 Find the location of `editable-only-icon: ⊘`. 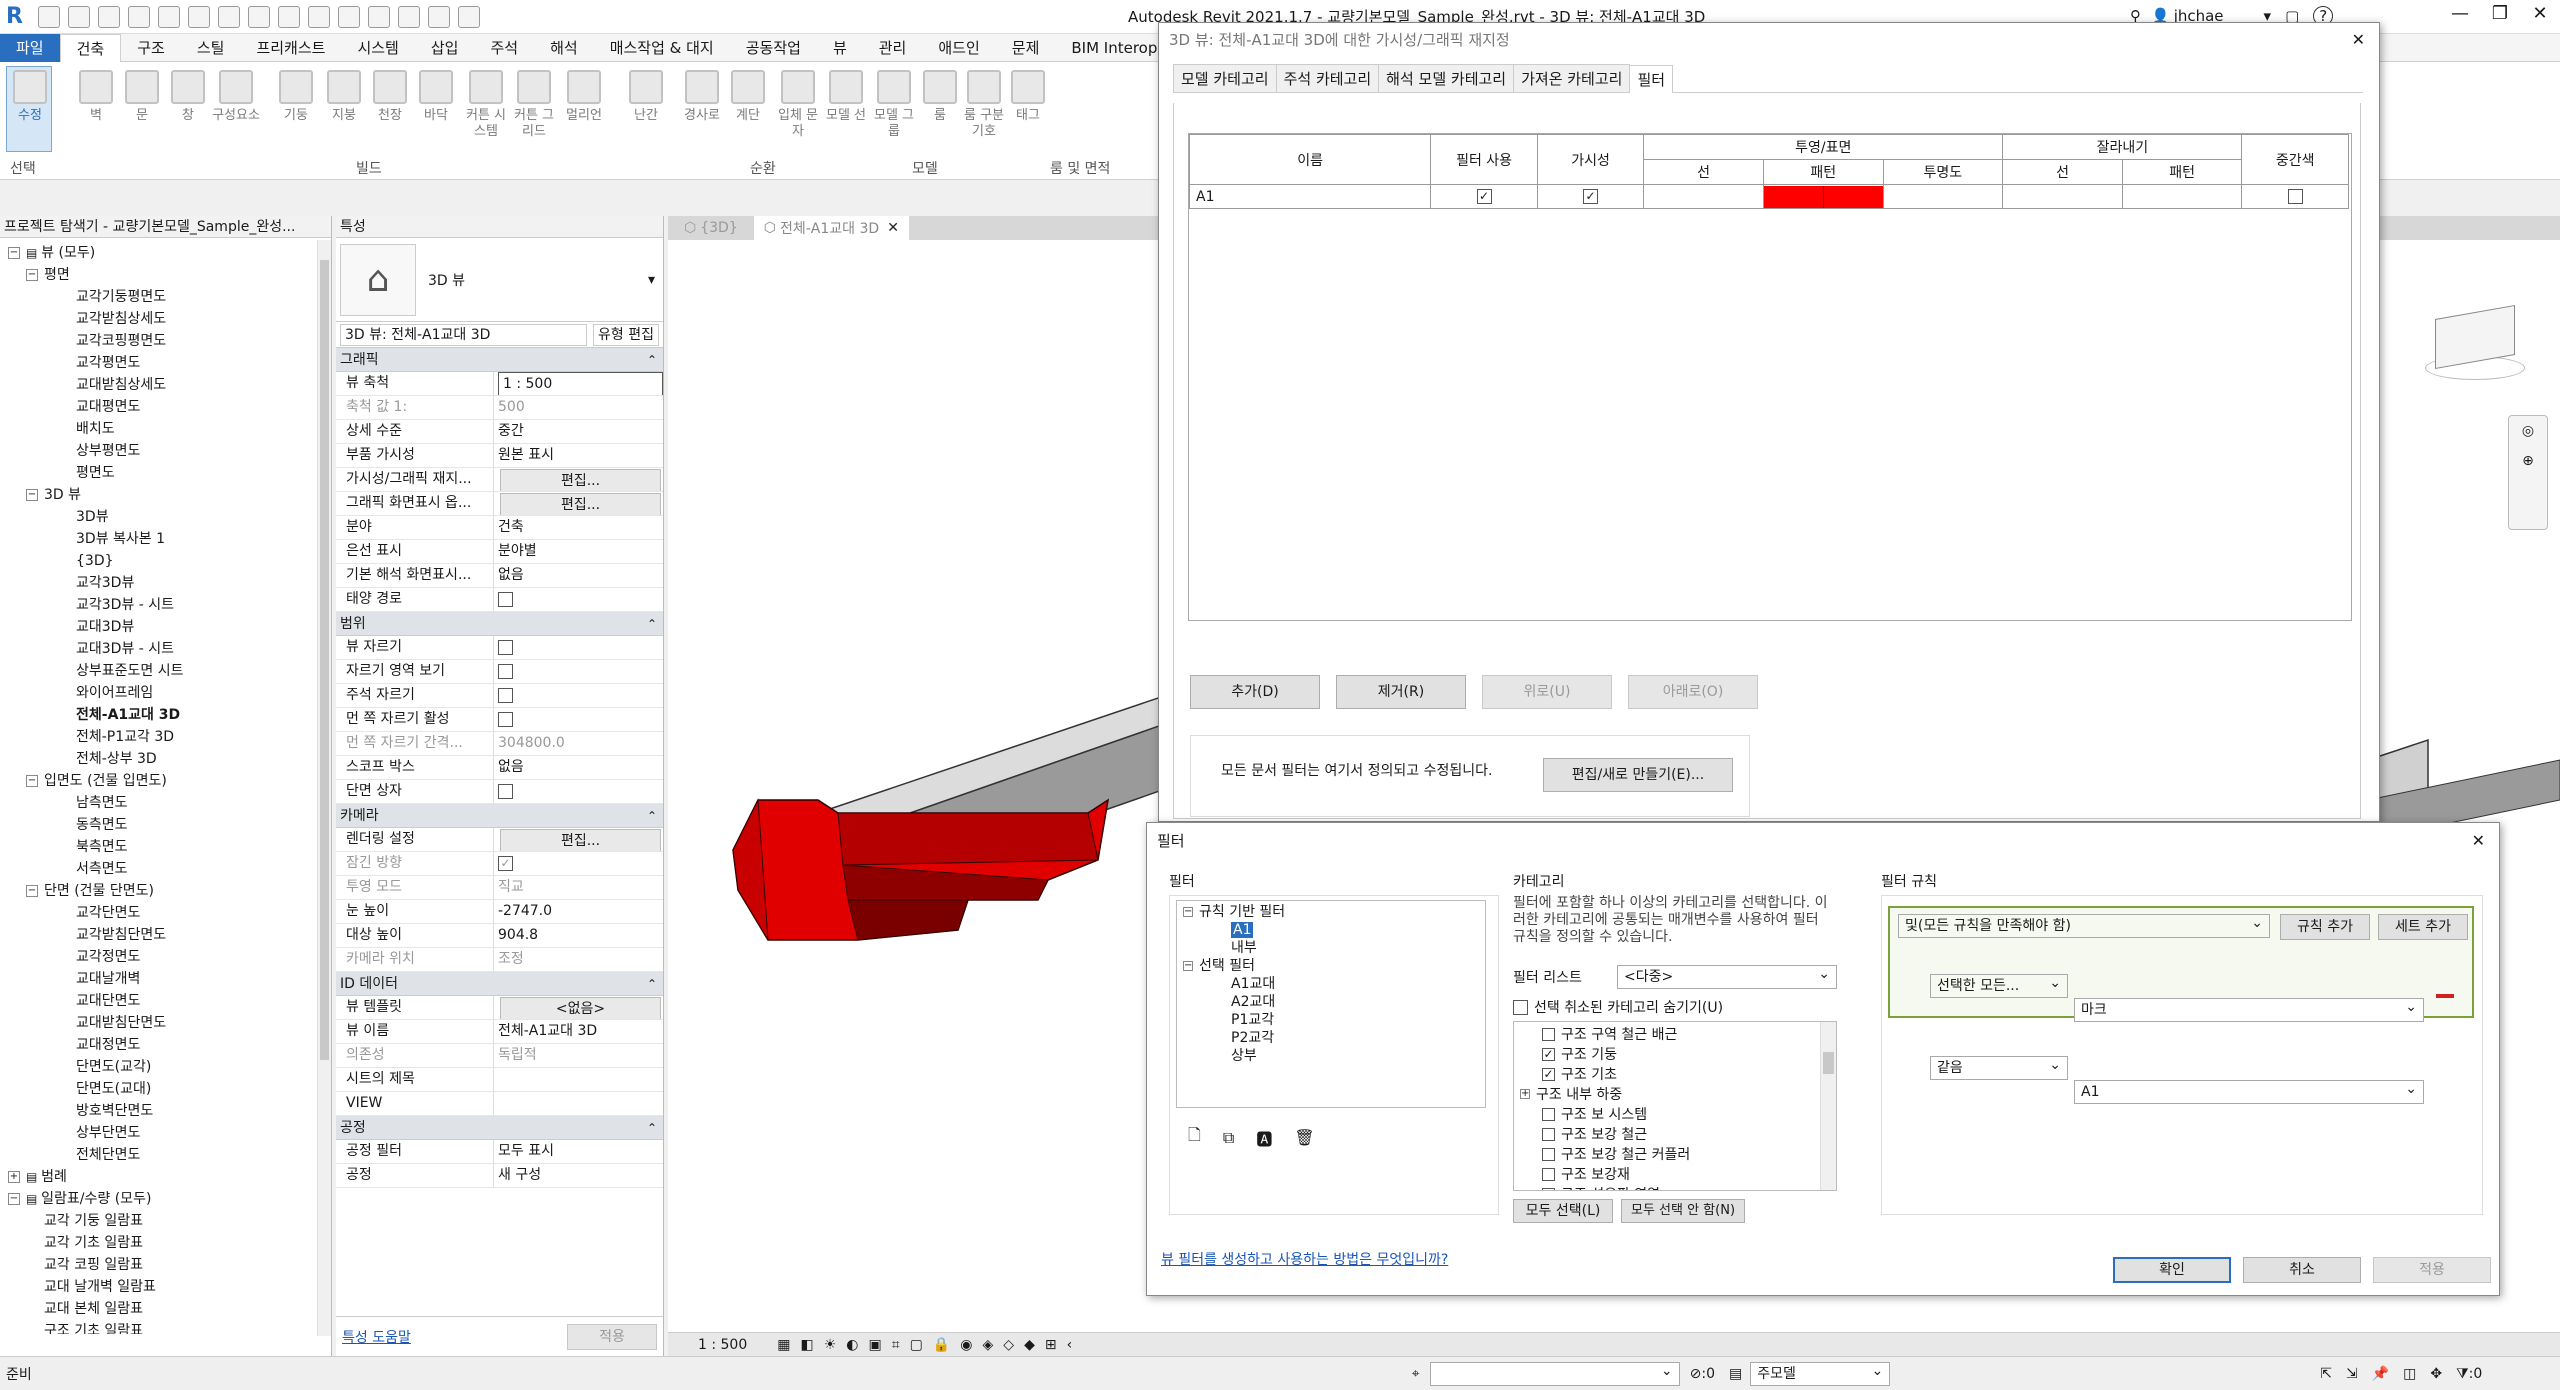

editable-only-icon: ⊘ is located at coordinates (1696, 1374).